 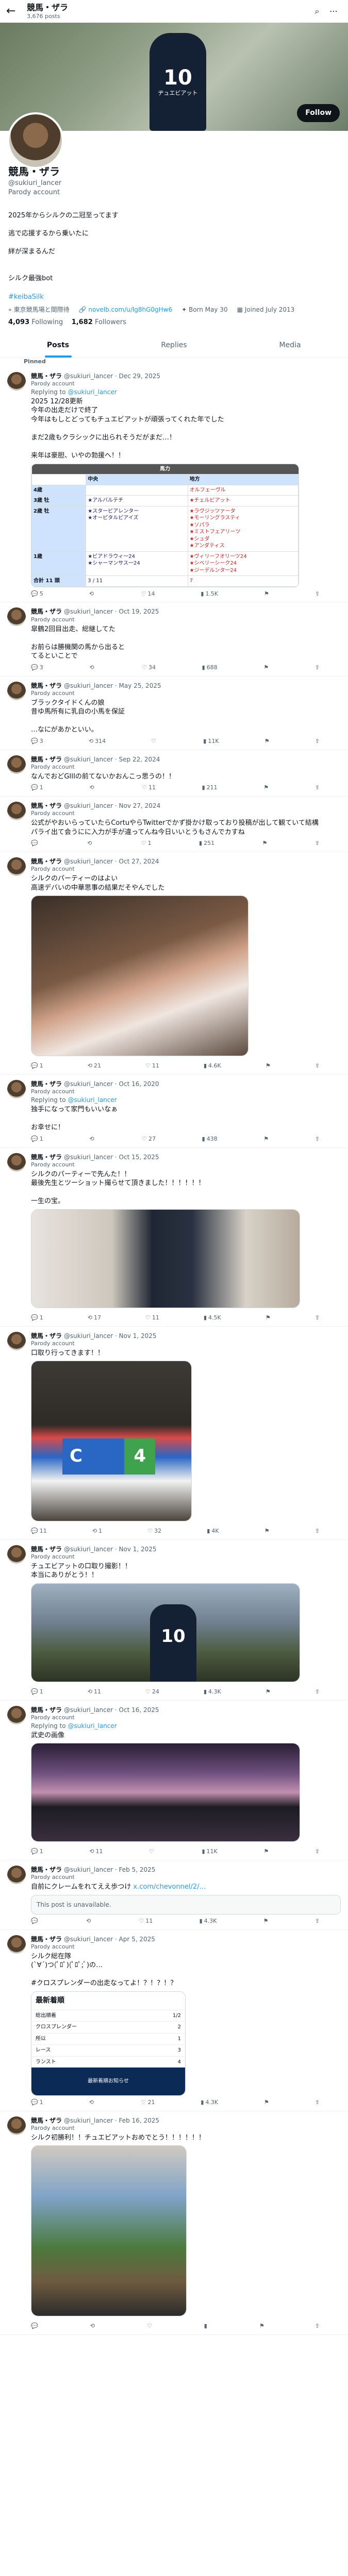 What do you see at coordinates (210, 668) in the screenshot?
I see `views-icon: ▮ 688` at bounding box center [210, 668].